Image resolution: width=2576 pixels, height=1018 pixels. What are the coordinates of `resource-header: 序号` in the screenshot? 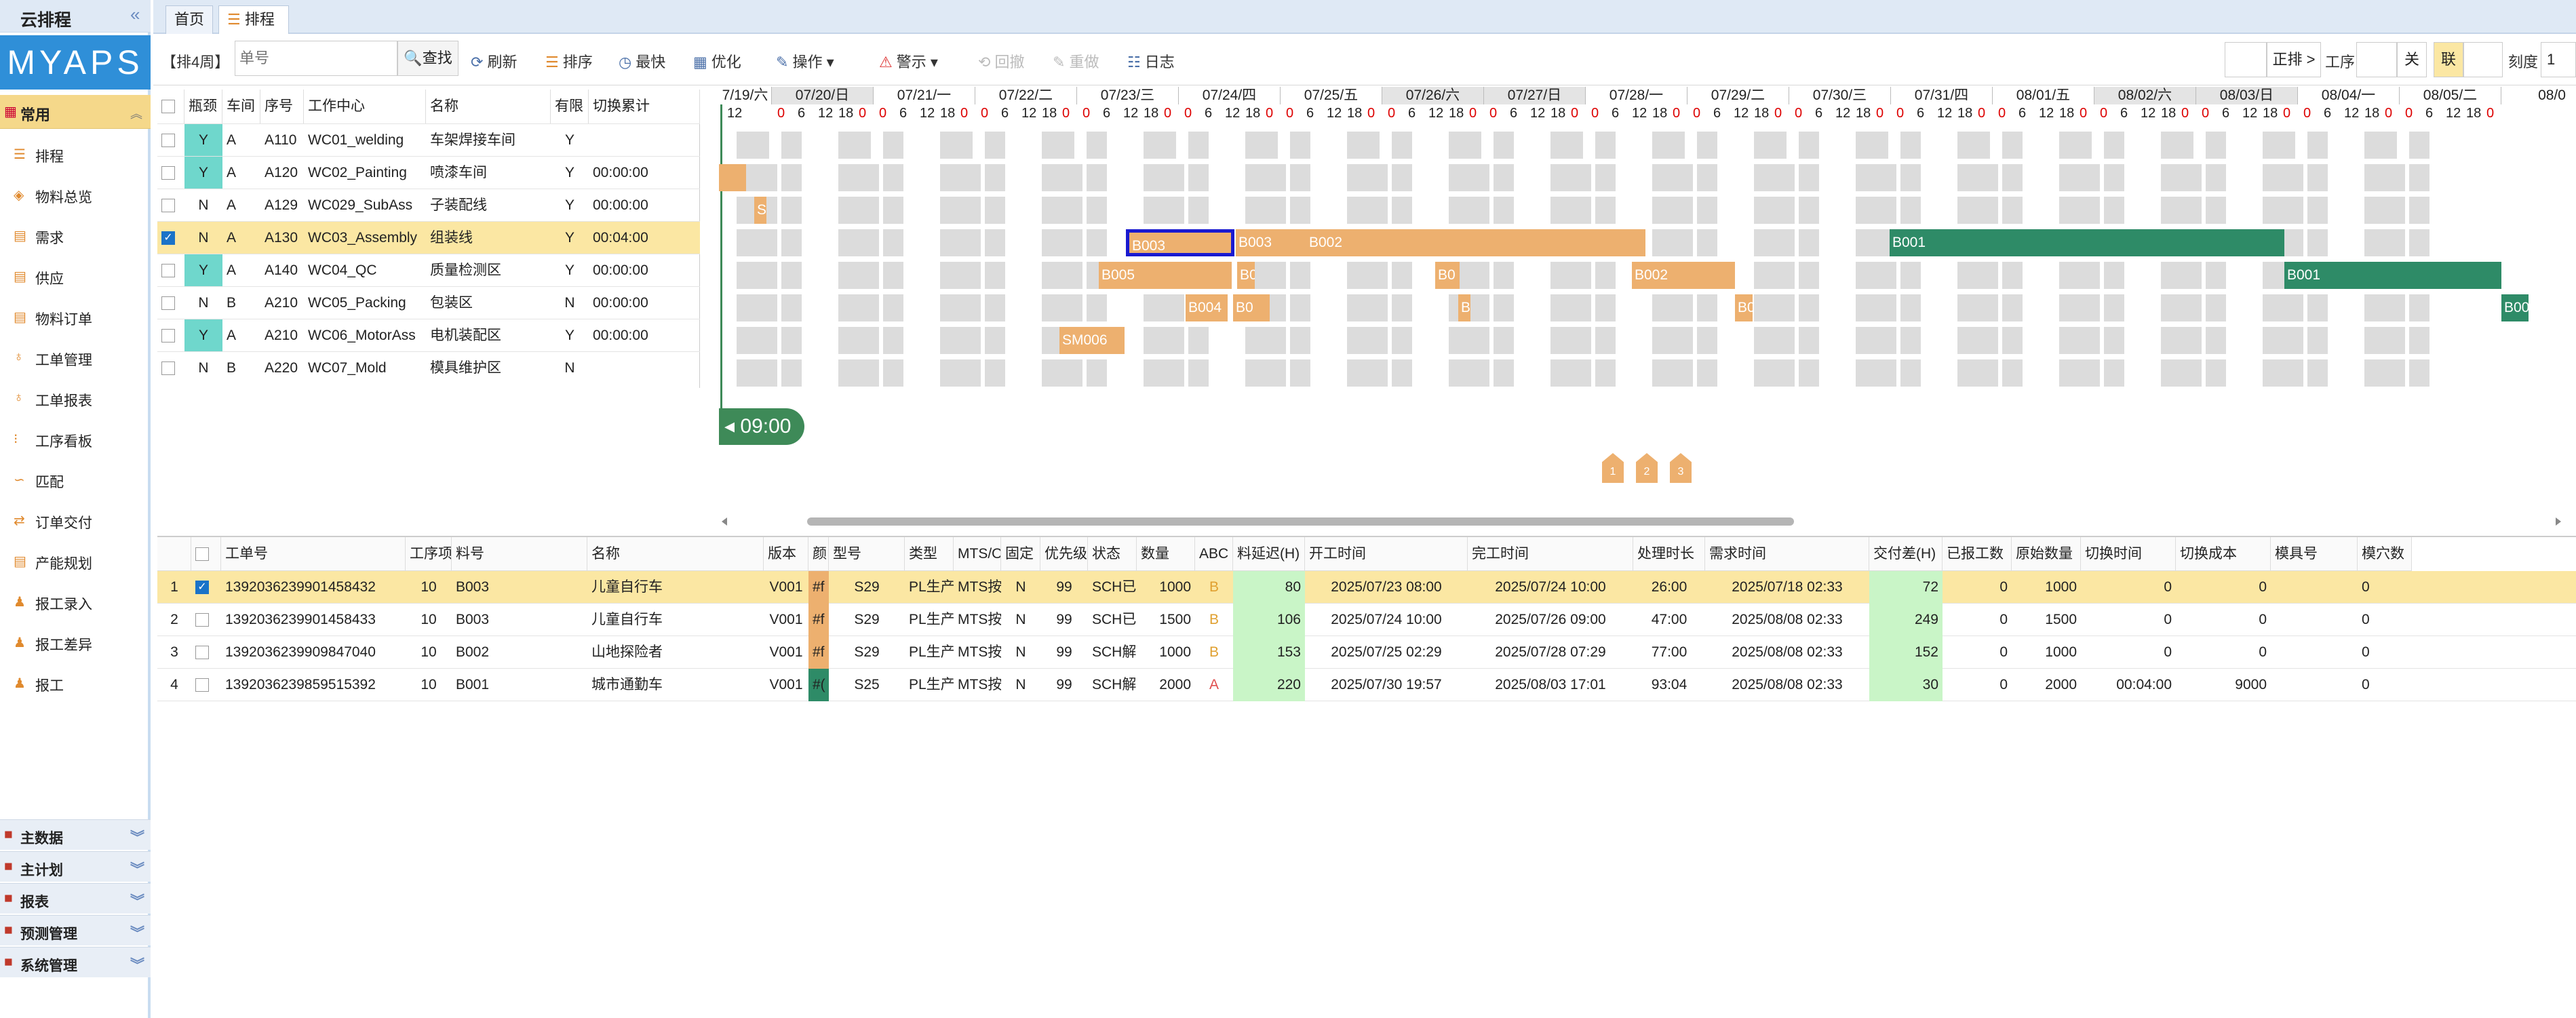 It's located at (282, 107).